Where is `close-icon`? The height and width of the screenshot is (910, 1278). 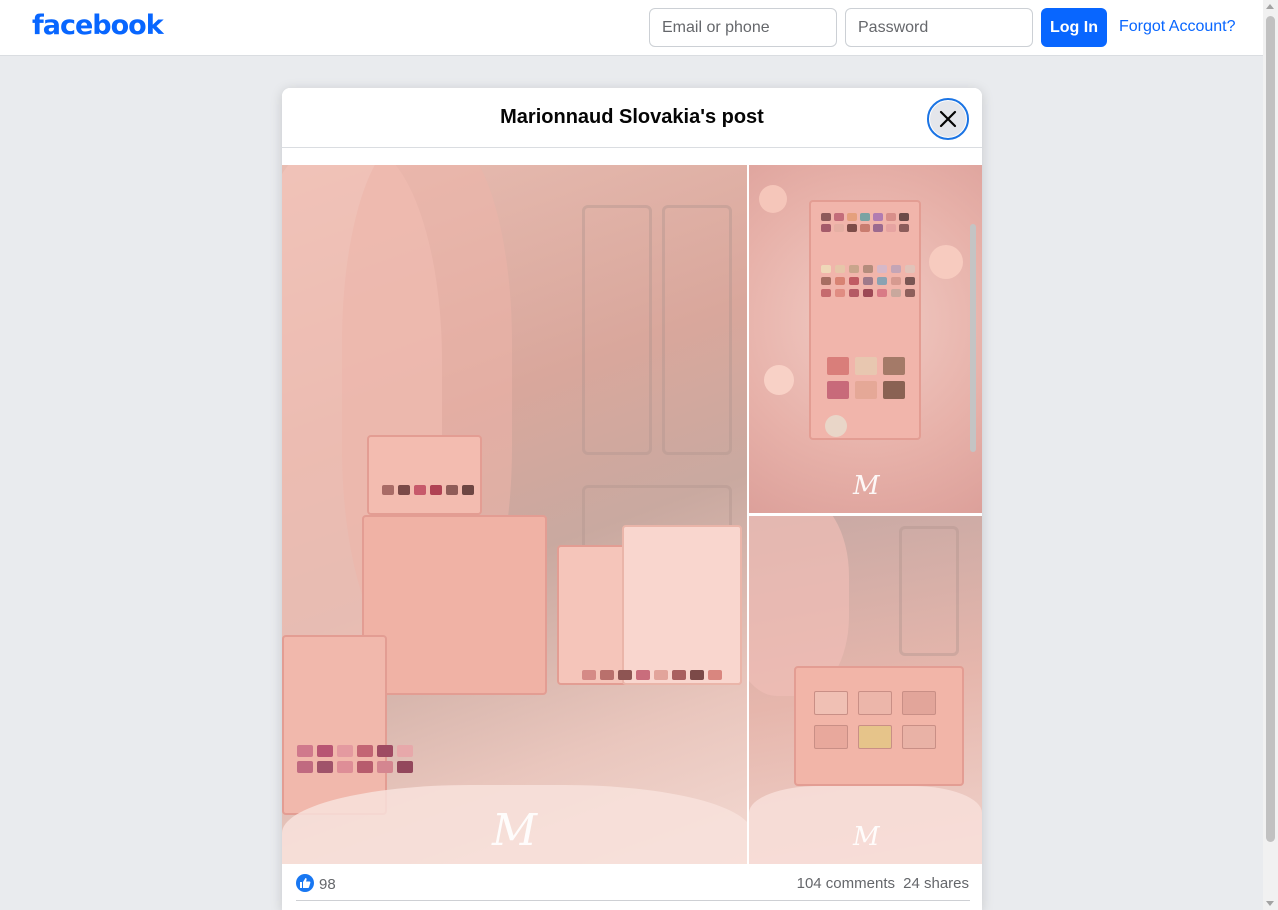
close-icon is located at coordinates (948, 119).